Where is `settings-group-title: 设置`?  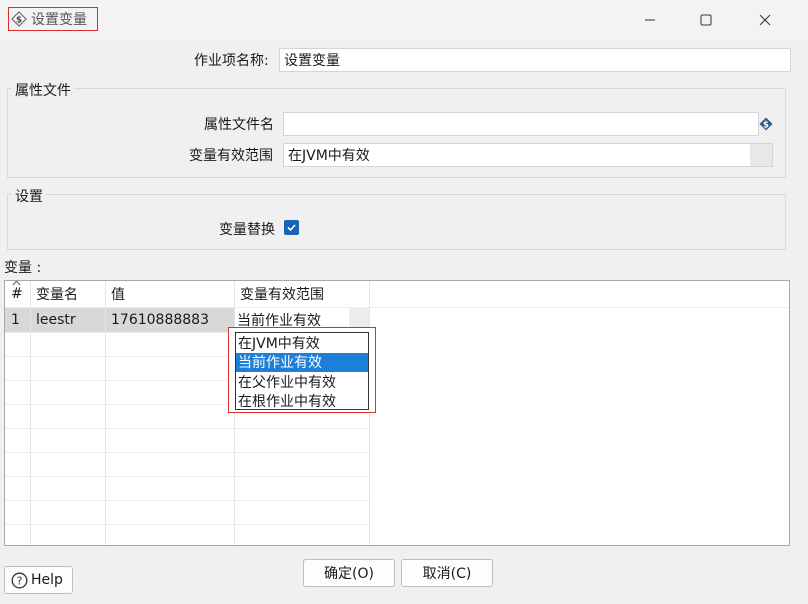
settings-group-title: 设置 is located at coordinates (29, 196).